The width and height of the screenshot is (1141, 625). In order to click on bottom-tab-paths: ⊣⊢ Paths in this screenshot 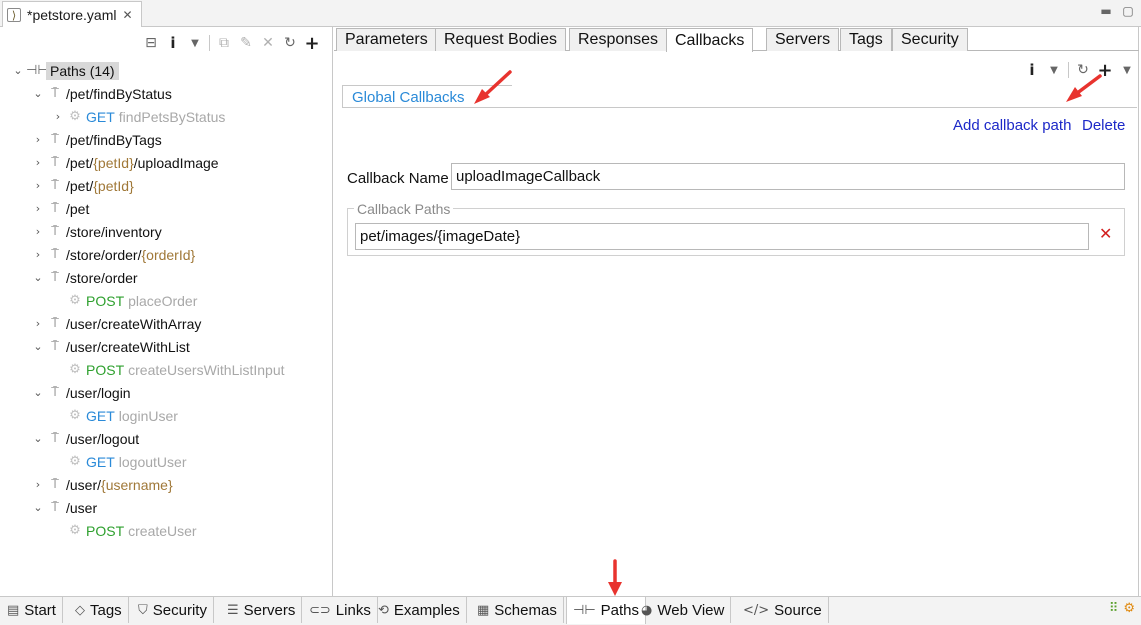, I will do `click(606, 610)`.